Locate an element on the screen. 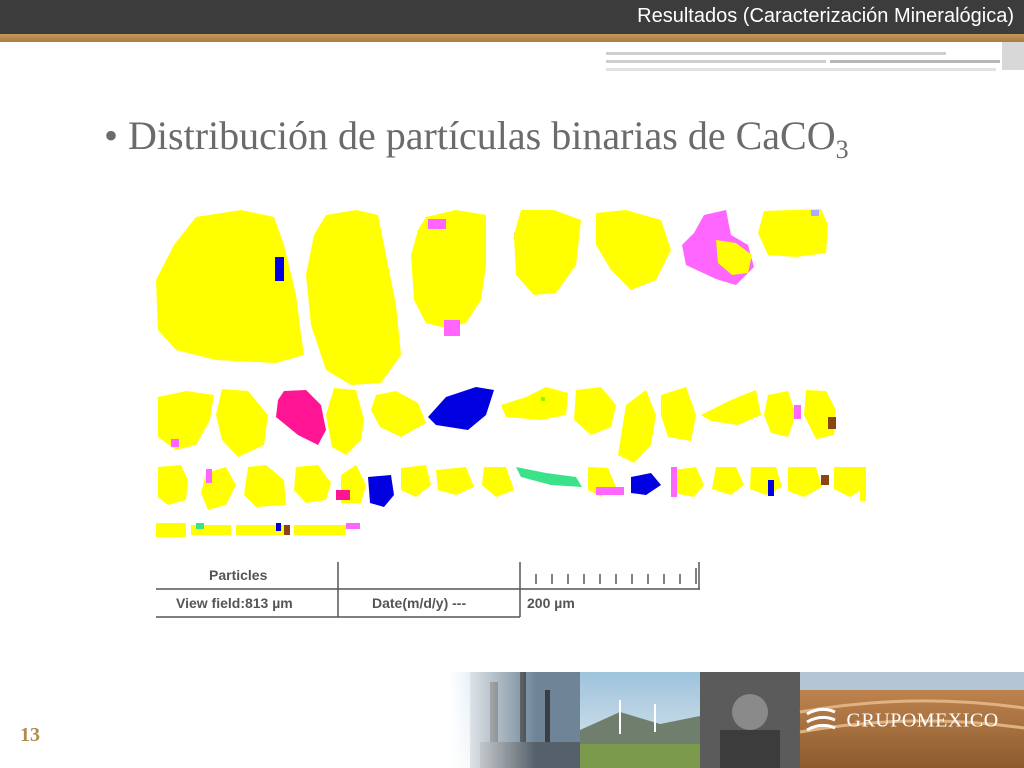 The width and height of the screenshot is (1024, 768). company-logo: GRUPOMEXICO is located at coordinates (902, 721).